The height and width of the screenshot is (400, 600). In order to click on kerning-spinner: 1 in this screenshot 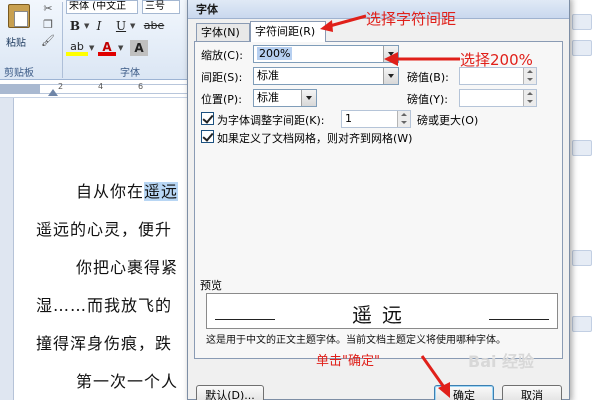, I will do `click(376, 119)`.